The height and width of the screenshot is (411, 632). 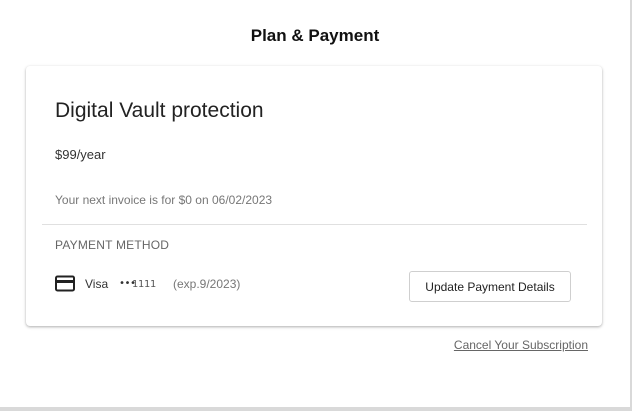 What do you see at coordinates (521, 345) in the screenshot?
I see `cancel-subscription-link: Cancel Your Subscription` at bounding box center [521, 345].